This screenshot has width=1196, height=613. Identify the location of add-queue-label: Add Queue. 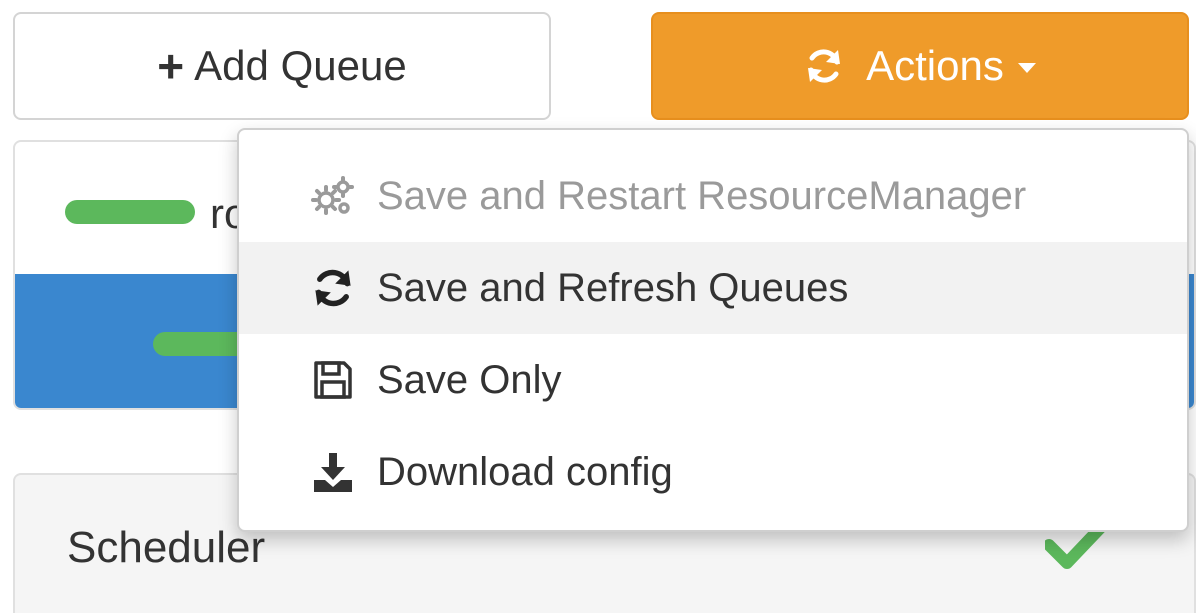
(300, 65).